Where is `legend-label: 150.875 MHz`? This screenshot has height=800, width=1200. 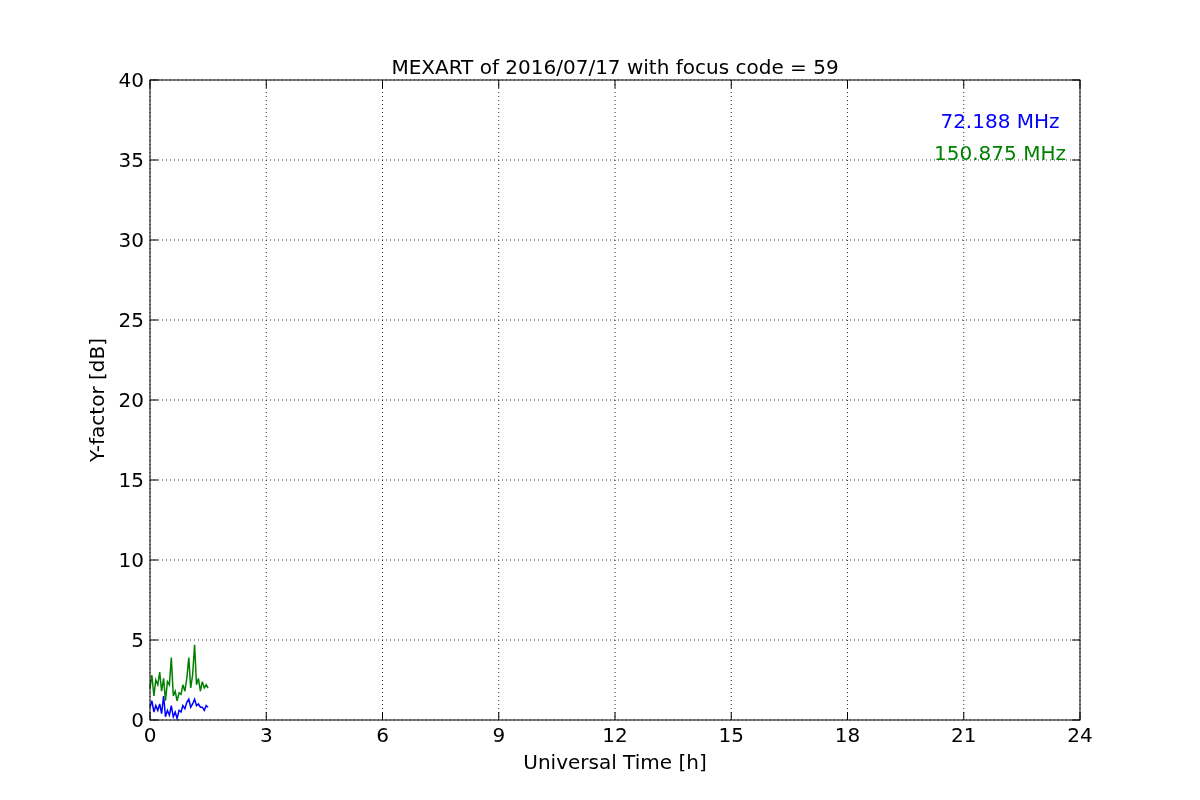
legend-label: 150.875 MHz is located at coordinates (1000, 153).